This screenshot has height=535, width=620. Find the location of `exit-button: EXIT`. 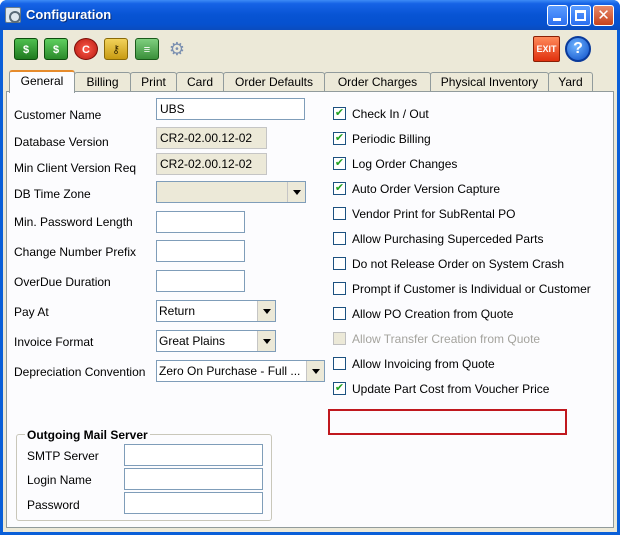

exit-button: EXIT is located at coordinates (546, 49).